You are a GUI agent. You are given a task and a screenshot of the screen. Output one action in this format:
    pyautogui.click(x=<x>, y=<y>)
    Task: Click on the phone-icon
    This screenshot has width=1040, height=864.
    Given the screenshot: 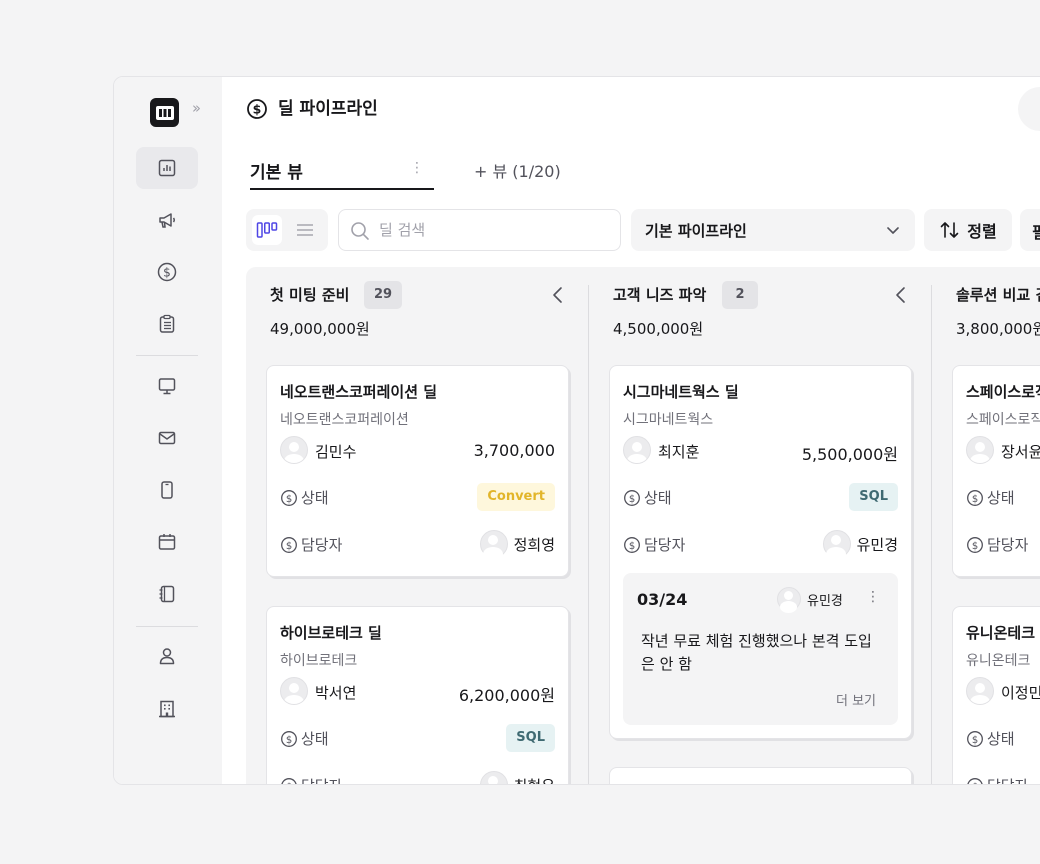 What is the action you would take?
    pyautogui.click(x=167, y=490)
    